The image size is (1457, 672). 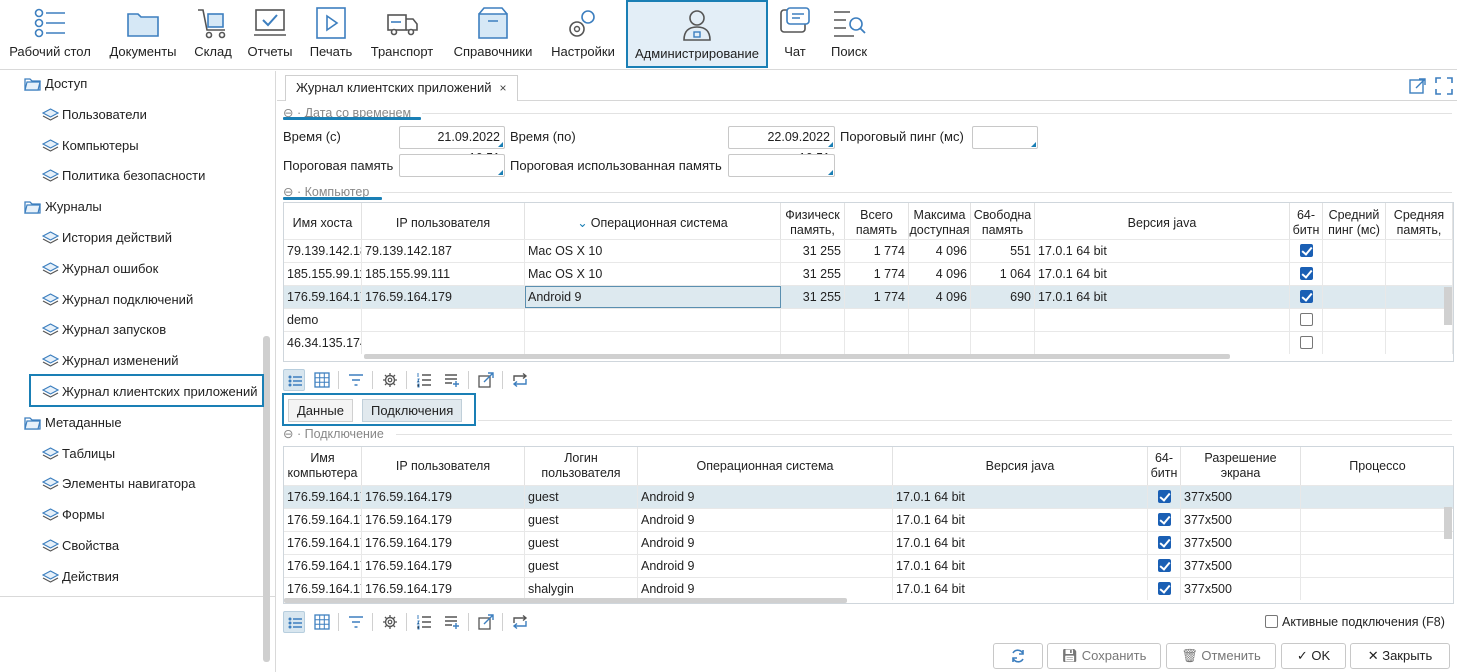 What do you see at coordinates (653, 223) in the screenshot?
I see `column-header: ⌄ Операционная система` at bounding box center [653, 223].